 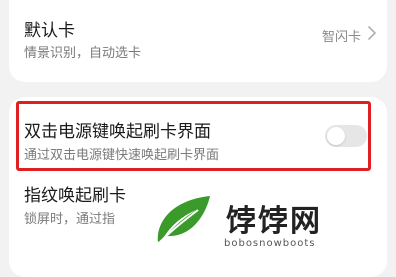 I want to click on watermark-name: 饽饽网, so click(x=274, y=221).